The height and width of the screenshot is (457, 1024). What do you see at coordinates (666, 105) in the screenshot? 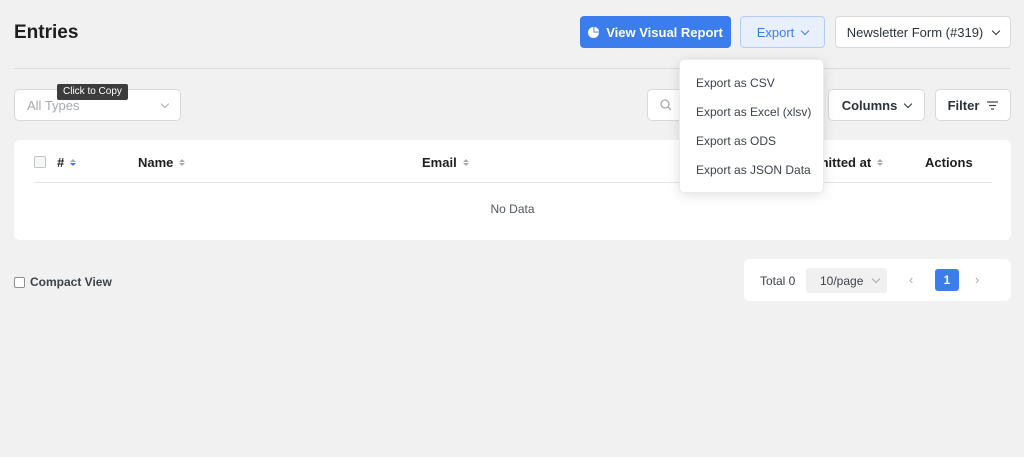
I see `search-icon` at bounding box center [666, 105].